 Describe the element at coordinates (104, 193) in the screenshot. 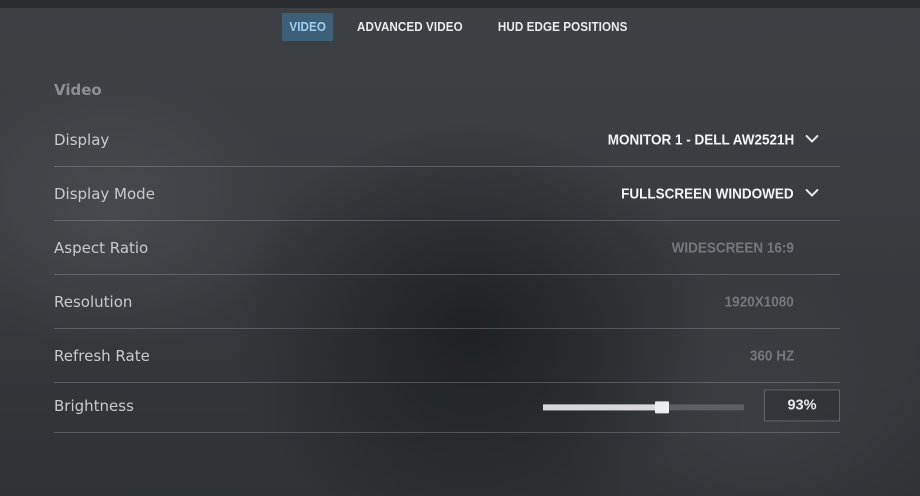

I see `display-mode-label: Display Mode` at that location.